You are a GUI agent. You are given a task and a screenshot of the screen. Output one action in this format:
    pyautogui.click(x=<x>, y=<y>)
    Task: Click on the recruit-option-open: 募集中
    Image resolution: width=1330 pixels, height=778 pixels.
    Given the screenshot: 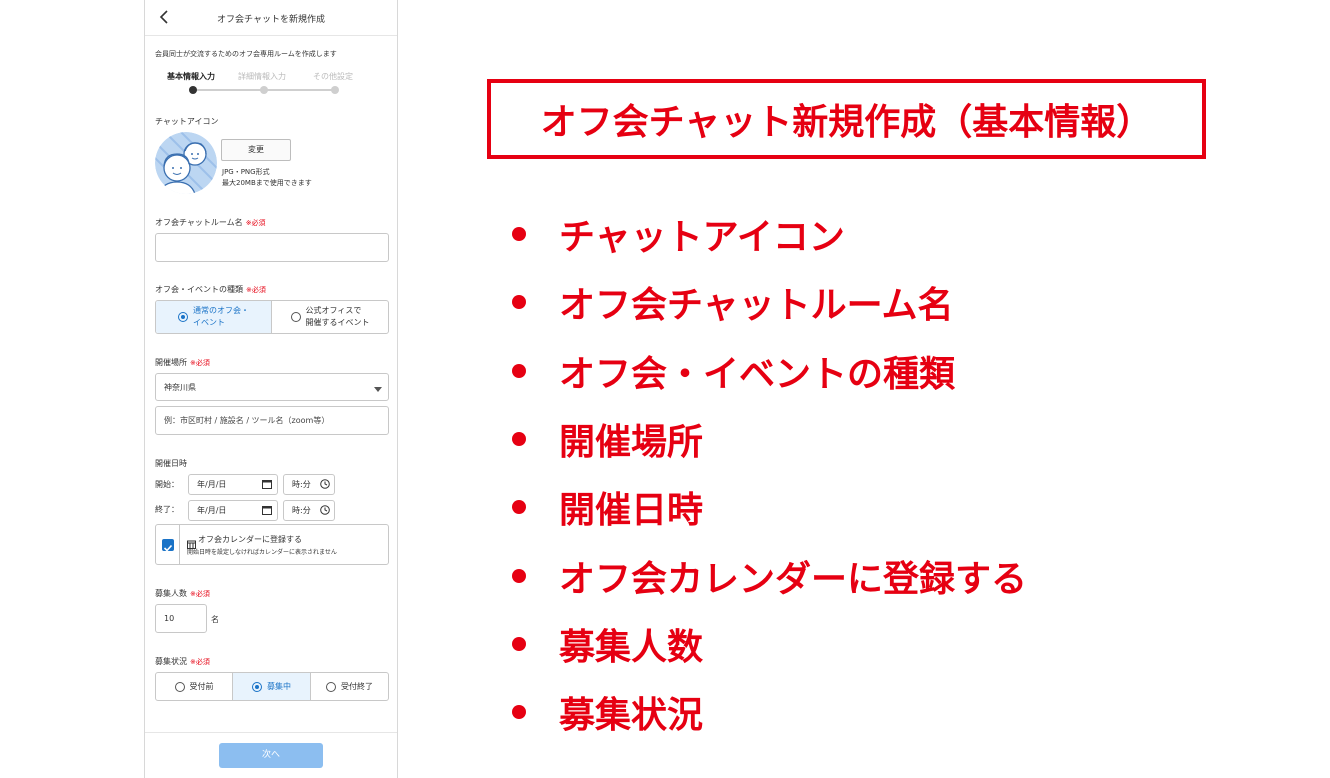 What is the action you would take?
    pyautogui.click(x=272, y=686)
    